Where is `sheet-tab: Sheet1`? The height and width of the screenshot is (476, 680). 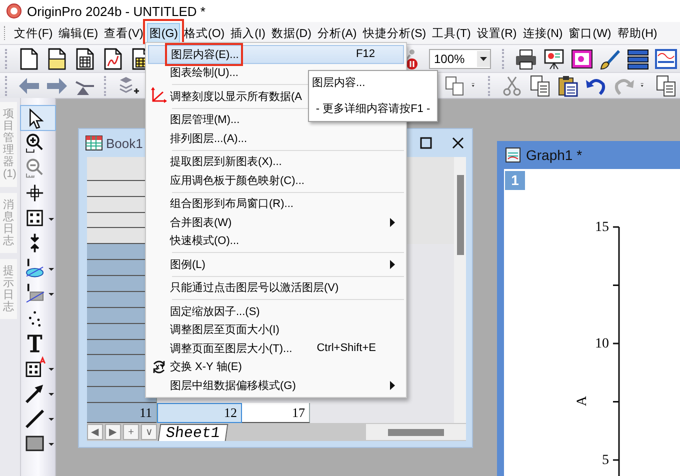
sheet-tab: Sheet1 is located at coordinates (193, 432).